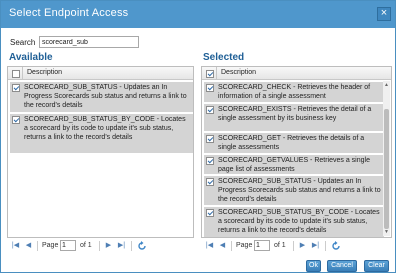 This screenshot has width=396, height=273. I want to click on dialog-title: Select Endpoint Access, so click(69, 13).